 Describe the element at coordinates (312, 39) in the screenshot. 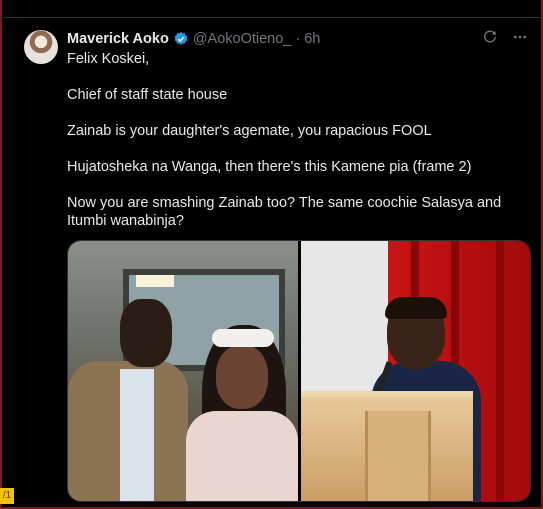

I see `tweet-time: 6h` at that location.